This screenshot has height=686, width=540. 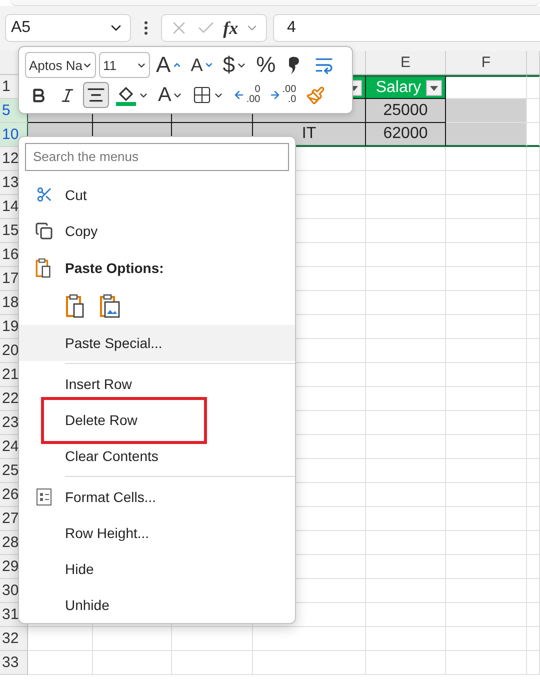 What do you see at coordinates (406, 28) in the screenshot?
I see `formula-field: 4` at bounding box center [406, 28].